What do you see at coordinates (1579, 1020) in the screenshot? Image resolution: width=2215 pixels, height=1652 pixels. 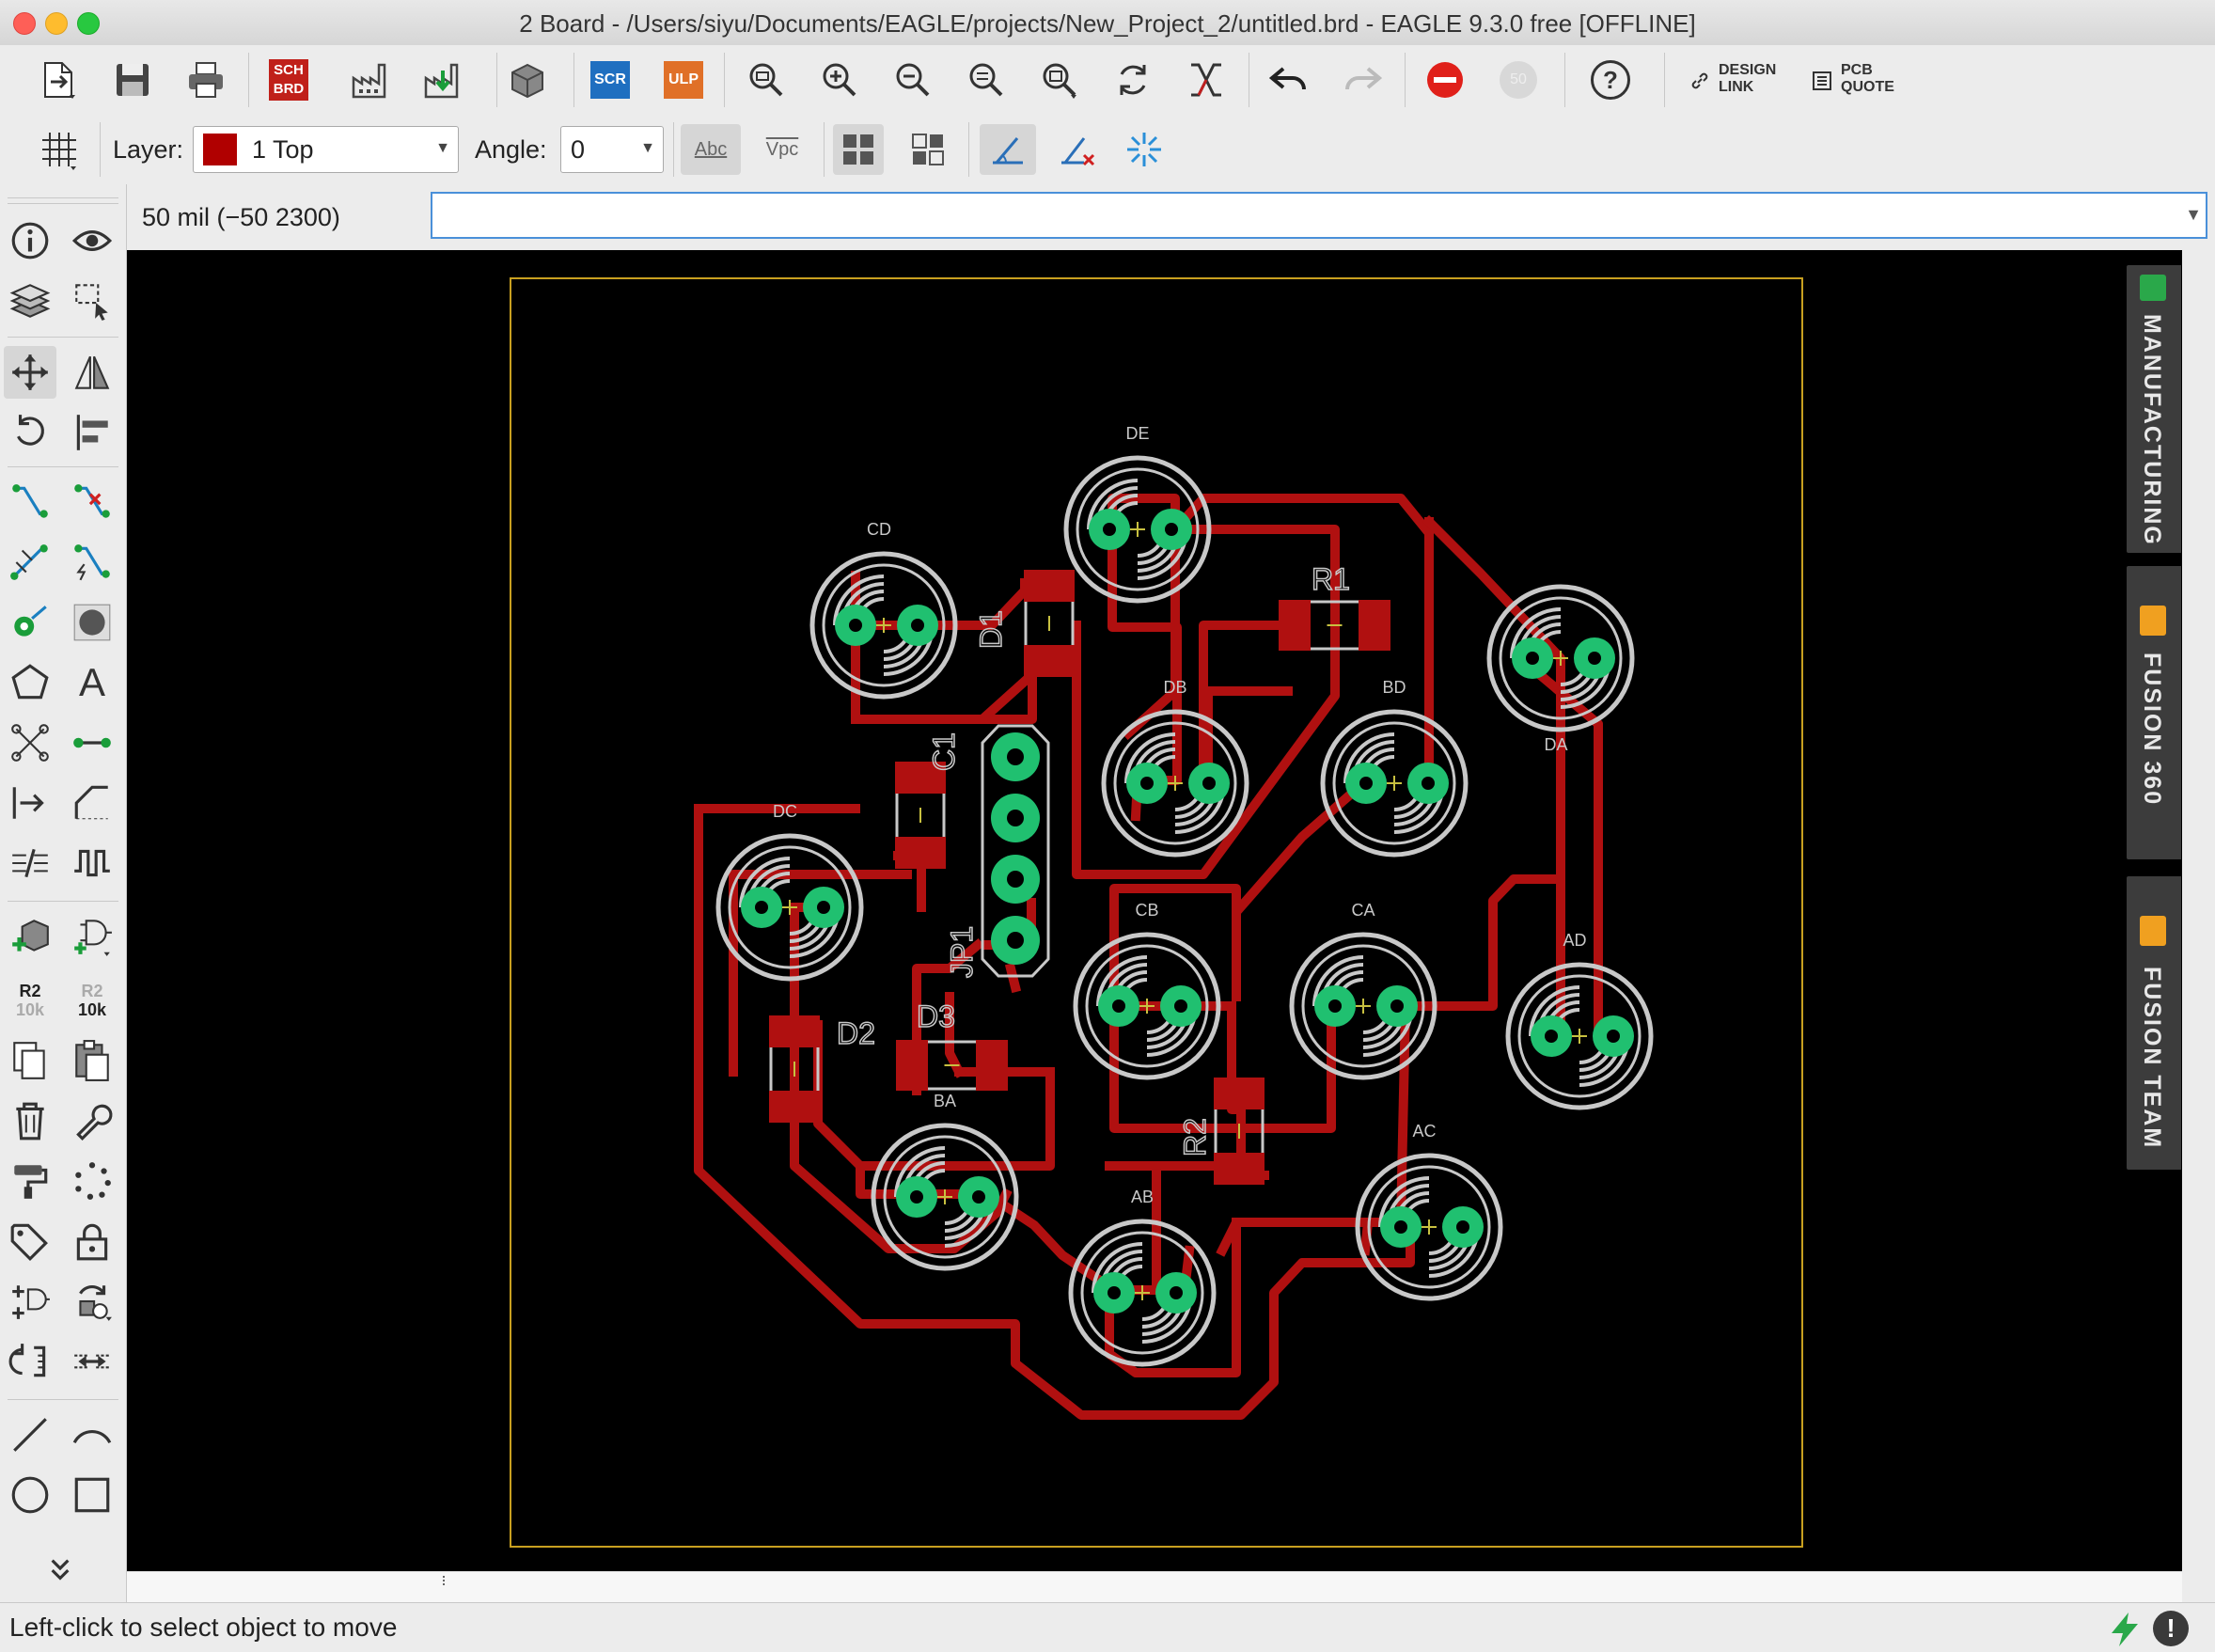 I see `led-footprint: AD` at bounding box center [1579, 1020].